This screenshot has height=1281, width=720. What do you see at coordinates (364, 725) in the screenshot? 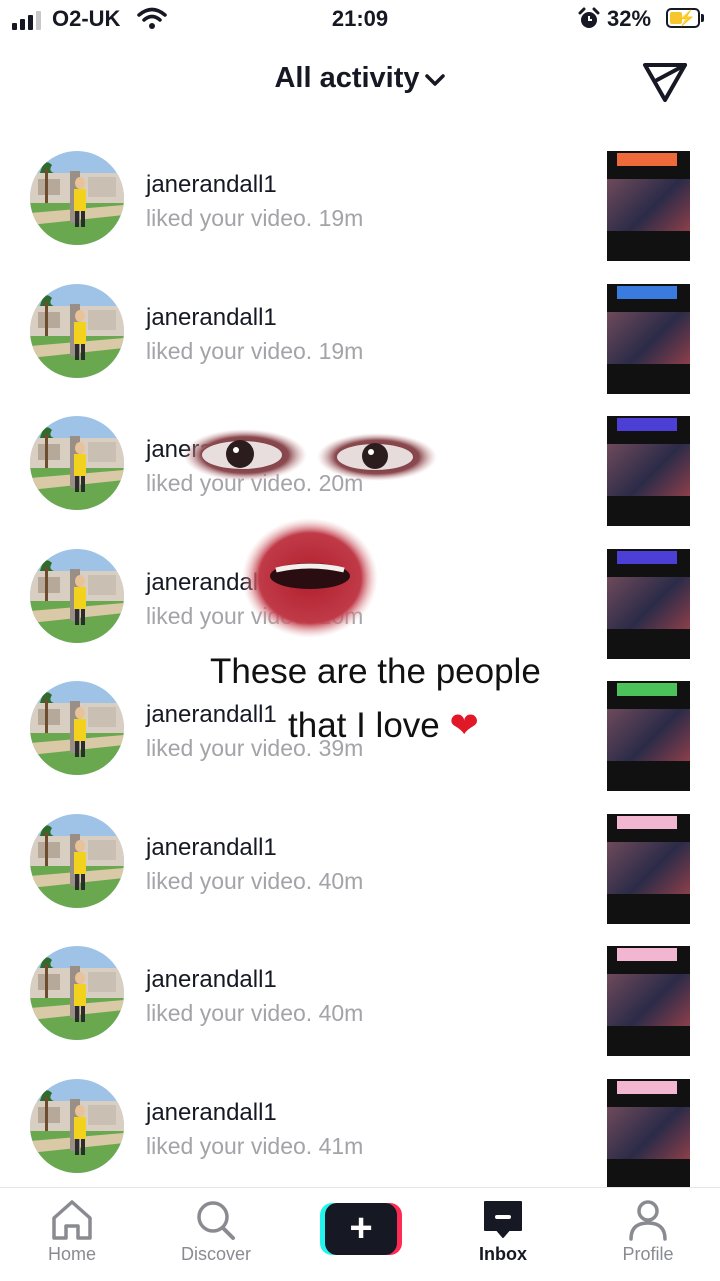
I see `caption-line-2: that I love` at bounding box center [364, 725].